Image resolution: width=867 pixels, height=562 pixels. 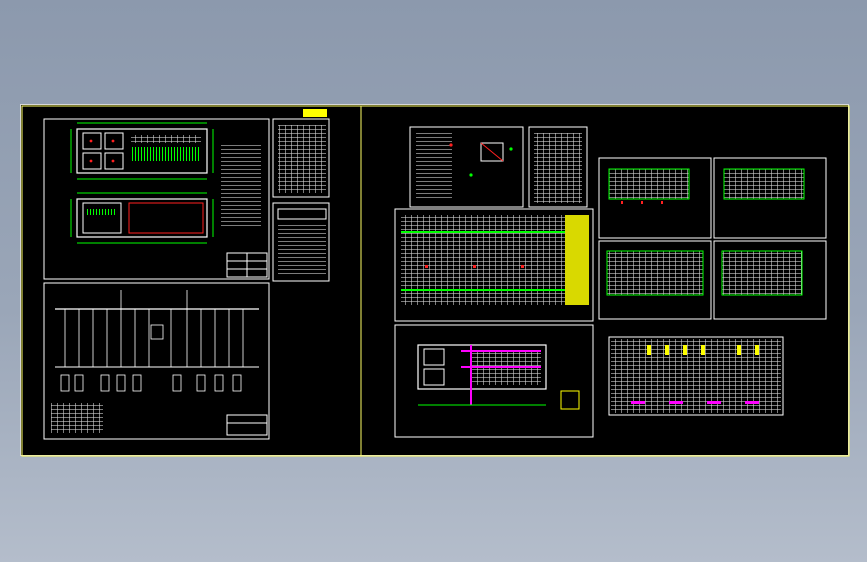 I want to click on notes-sheet, so click(x=558, y=167).